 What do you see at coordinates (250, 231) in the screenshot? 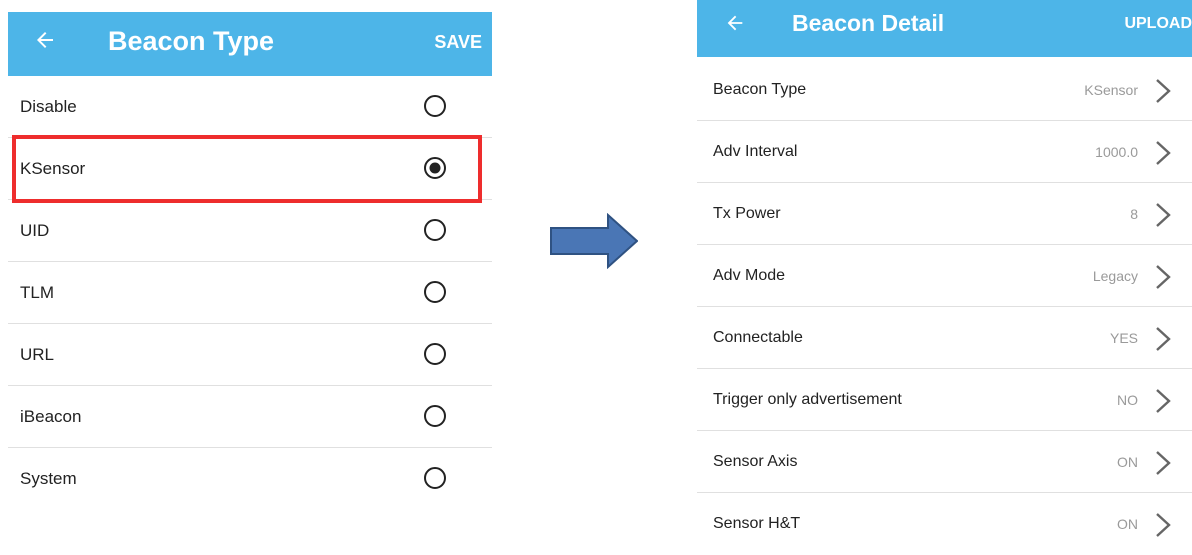
I see `option-uid: UID` at bounding box center [250, 231].